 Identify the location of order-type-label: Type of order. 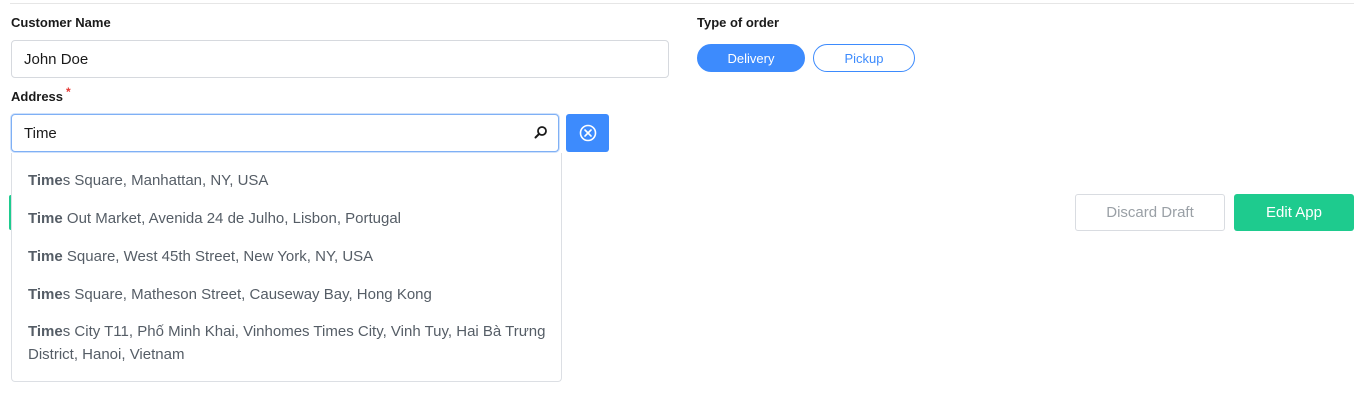
(738, 22).